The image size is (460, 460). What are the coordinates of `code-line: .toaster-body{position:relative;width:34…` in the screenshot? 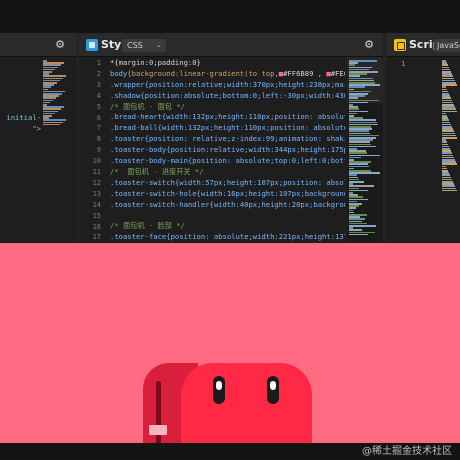 It's located at (227, 150).